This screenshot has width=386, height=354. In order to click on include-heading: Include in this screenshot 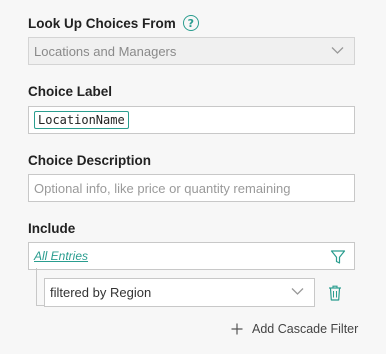, I will do `click(51, 228)`.